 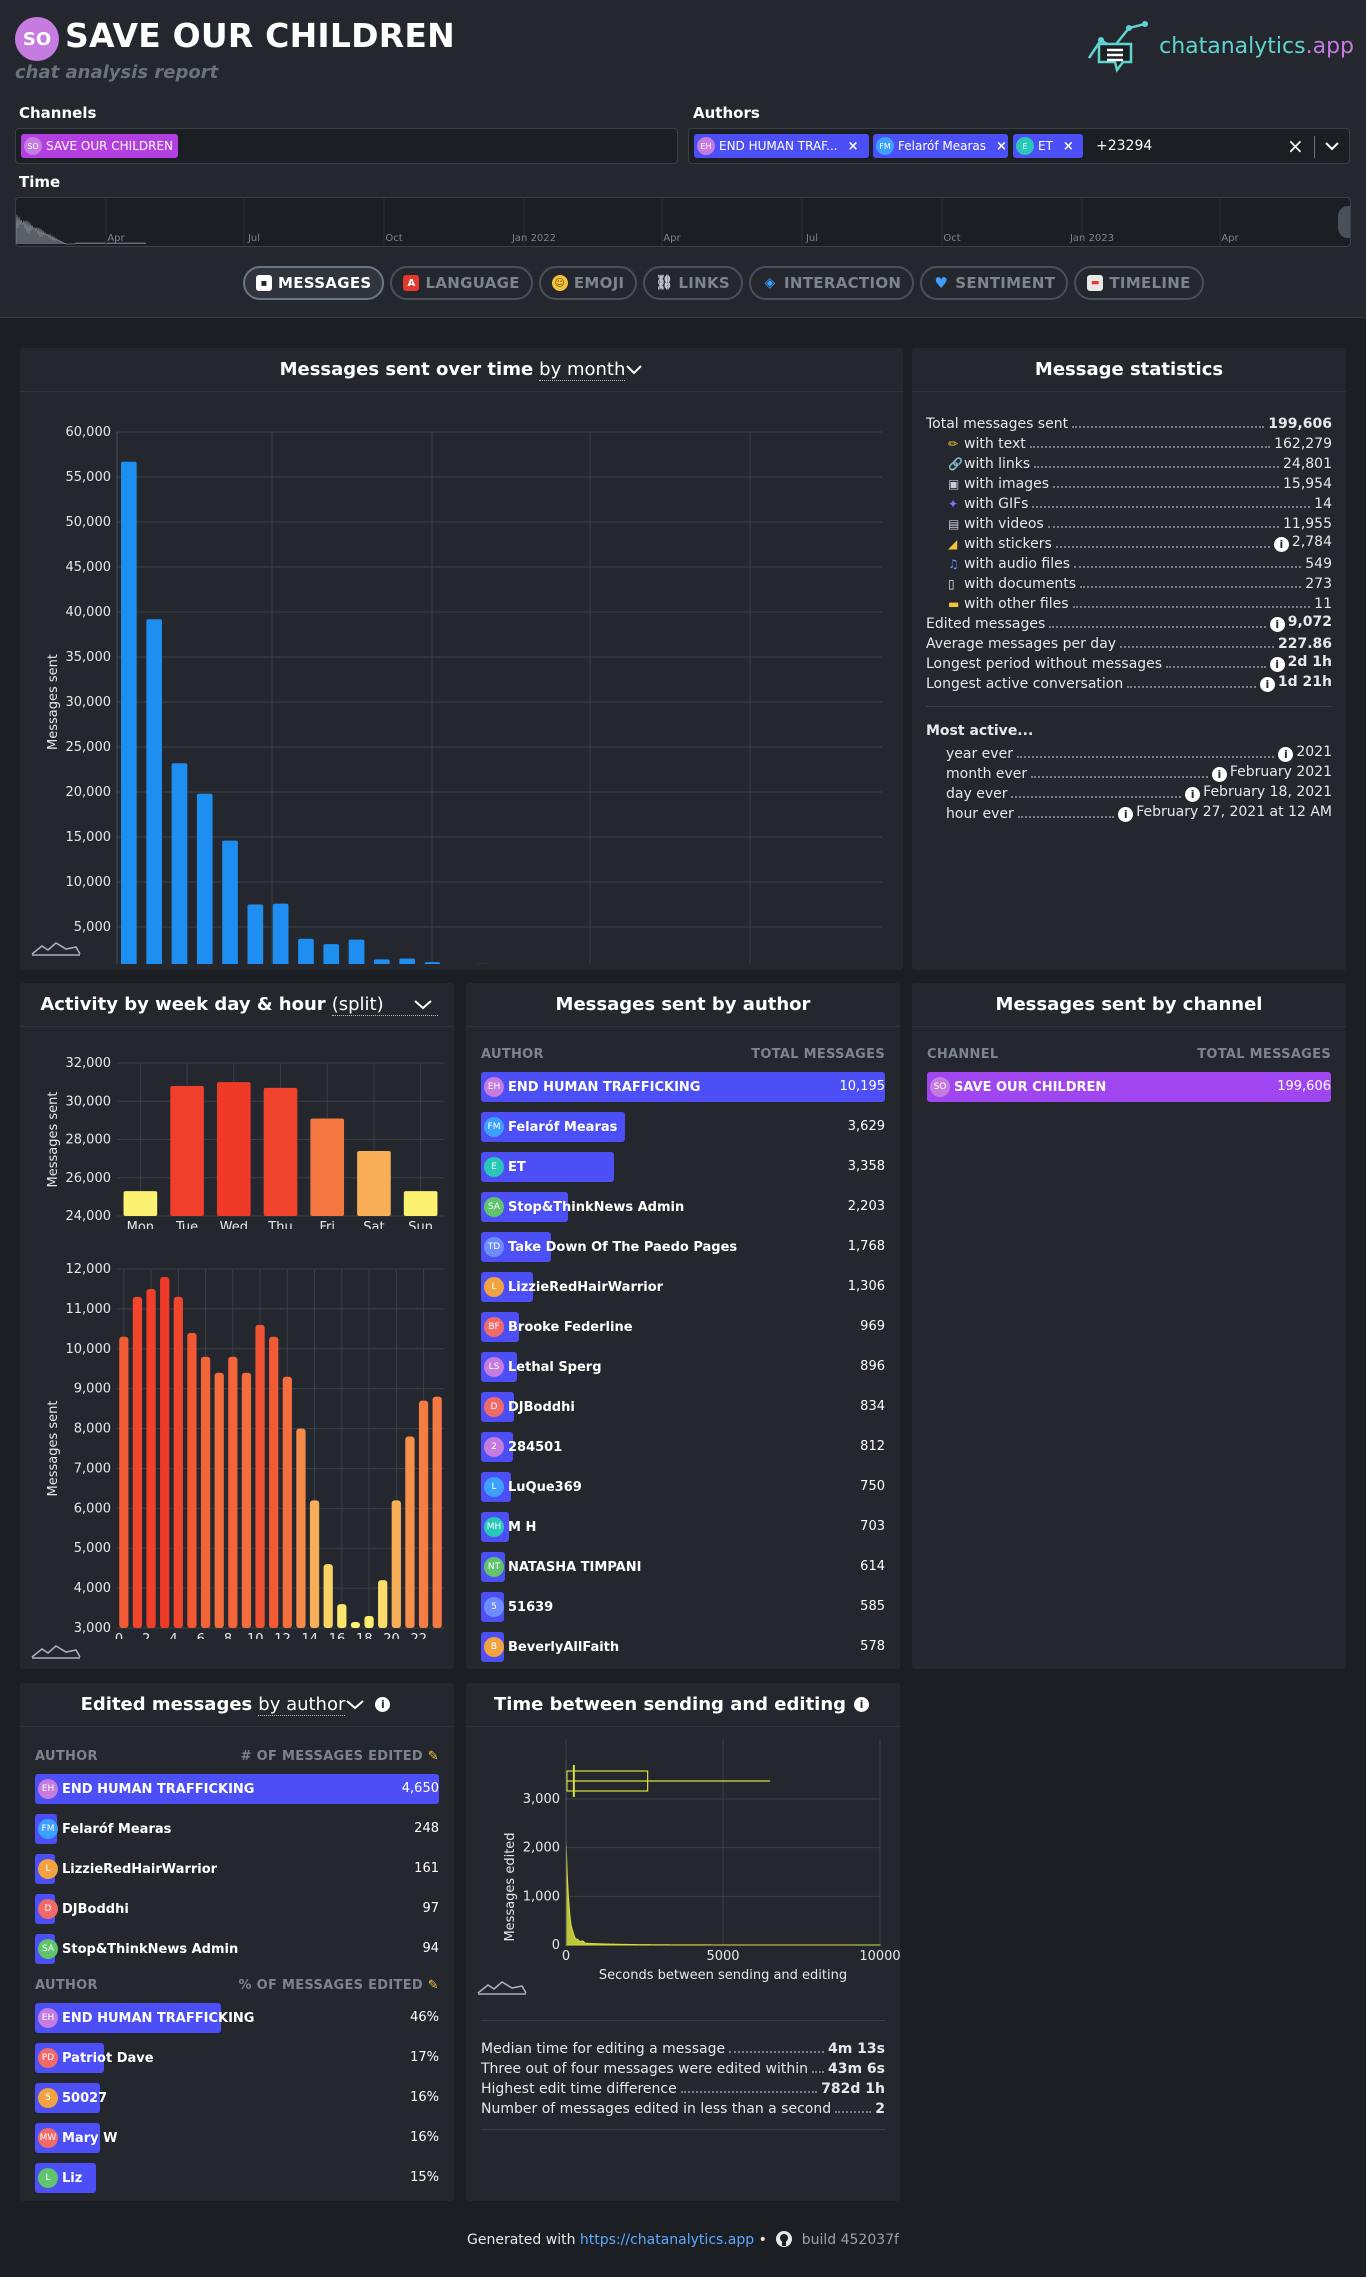 I want to click on table-row: SA Stop&ThinkNews Admin 94, so click(x=237, y=1949).